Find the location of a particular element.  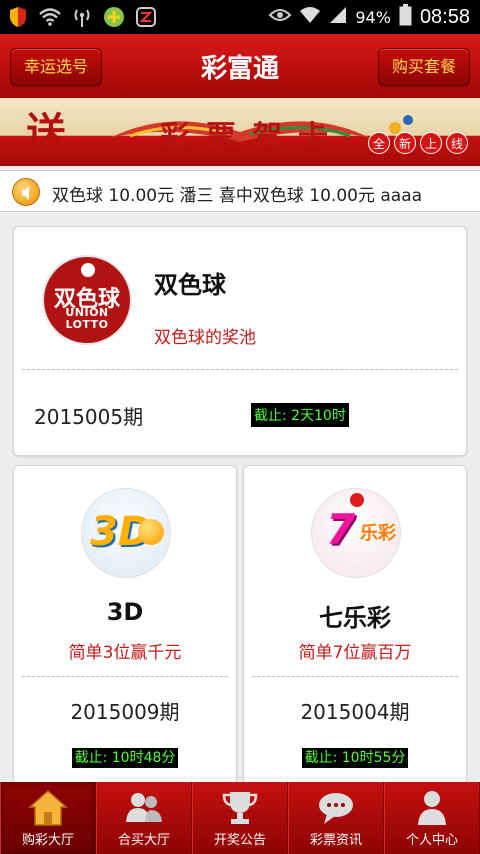

tab-lottery-hall: 购彩大厅 is located at coordinates (48, 818).